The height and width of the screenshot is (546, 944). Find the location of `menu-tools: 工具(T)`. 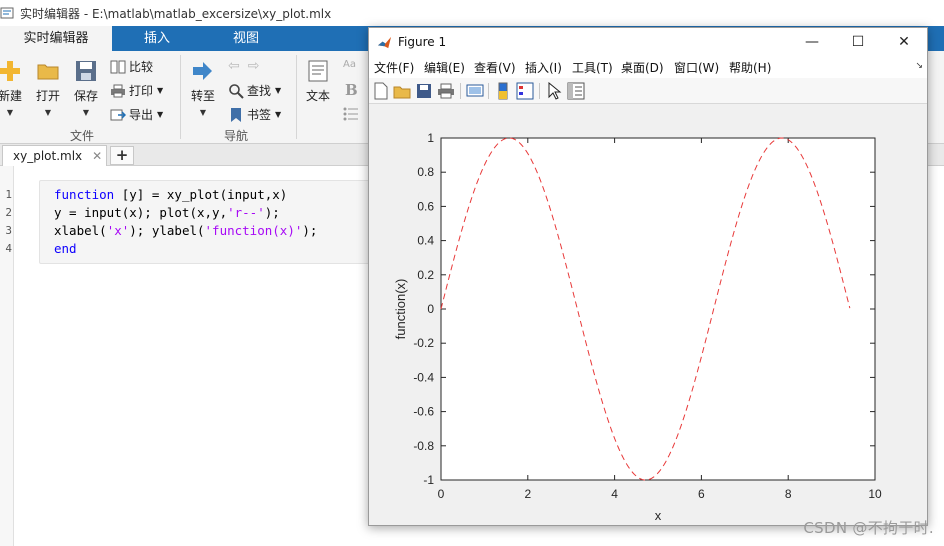

menu-tools: 工具(T) is located at coordinates (592, 67).